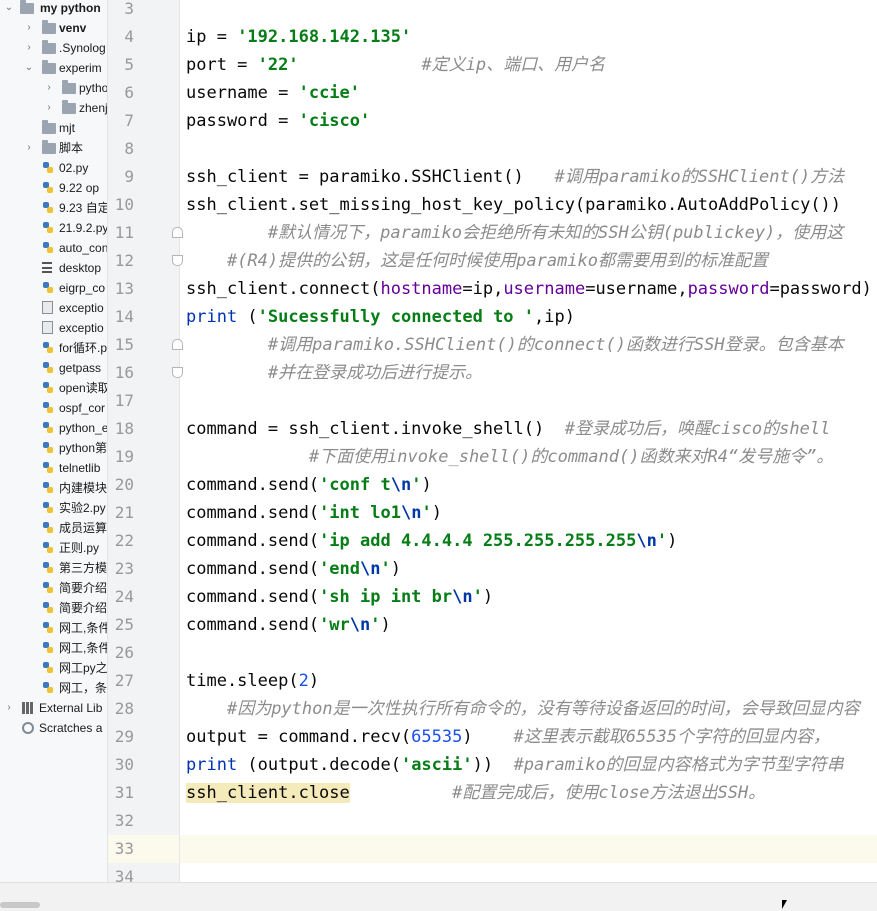  What do you see at coordinates (53, 548) in the screenshot?
I see `tree-item: 正则.py` at bounding box center [53, 548].